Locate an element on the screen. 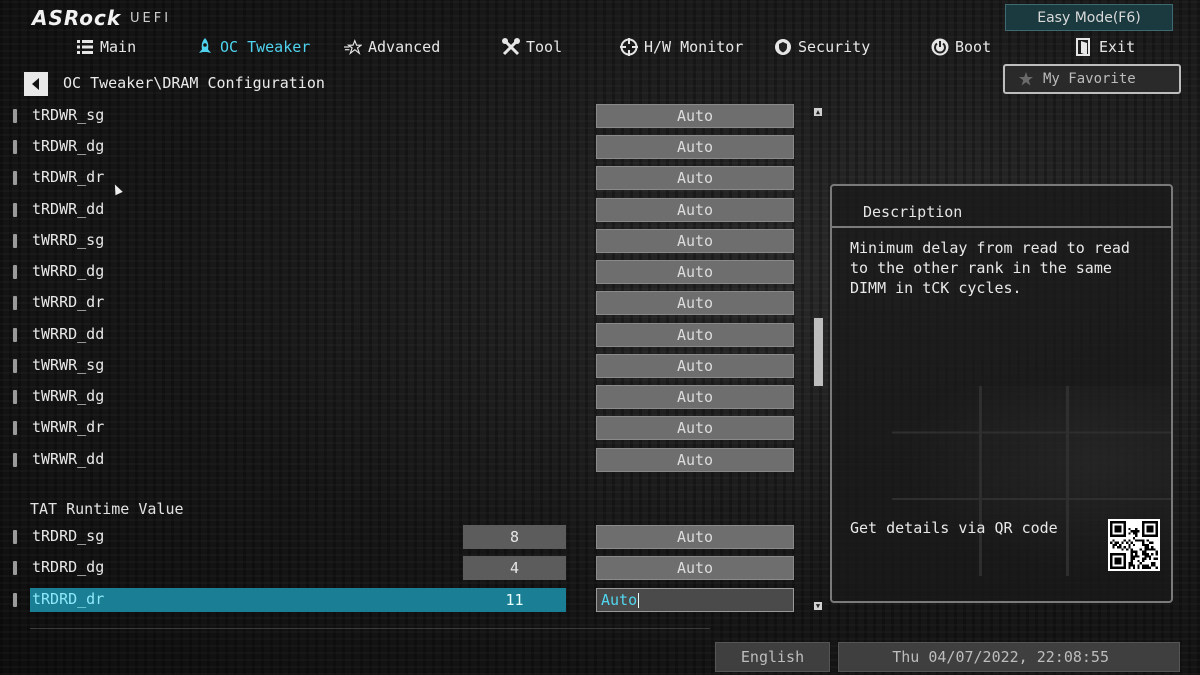 This screenshot has width=1200, height=675. easy-mode-button: Easy Mode(F6) is located at coordinates (1089, 17).